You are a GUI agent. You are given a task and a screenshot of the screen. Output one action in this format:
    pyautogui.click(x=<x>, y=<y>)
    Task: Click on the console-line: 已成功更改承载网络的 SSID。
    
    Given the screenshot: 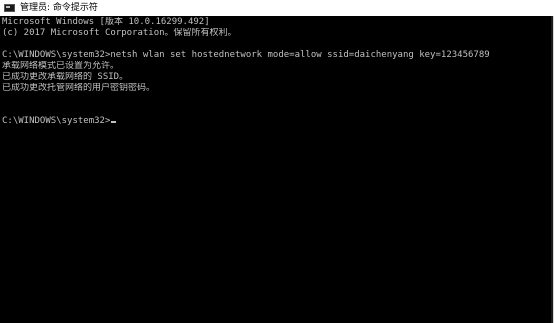 What is the action you would take?
    pyautogui.click(x=65, y=77)
    